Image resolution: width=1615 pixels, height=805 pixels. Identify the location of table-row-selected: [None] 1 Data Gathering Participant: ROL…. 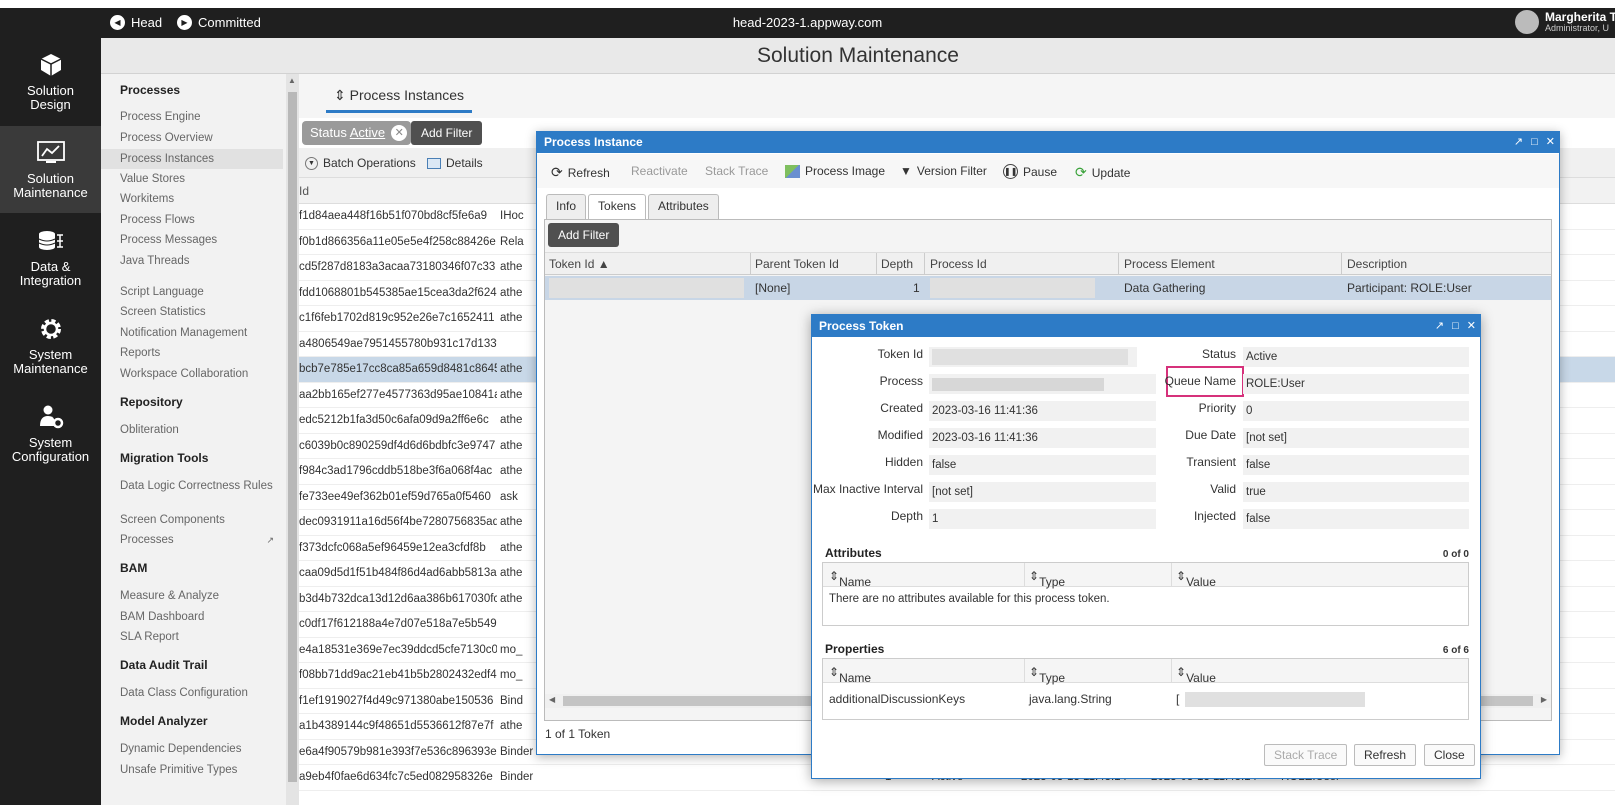
(1048, 288).